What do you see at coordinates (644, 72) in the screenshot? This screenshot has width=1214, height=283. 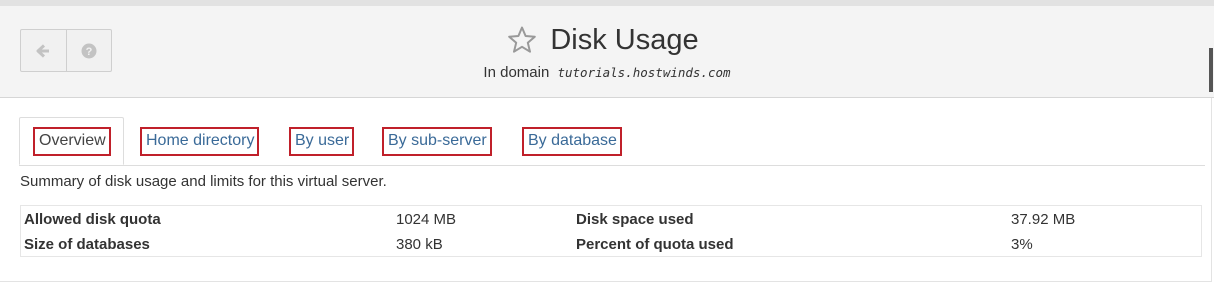 I see `domain-name: tutorials.hostwinds.com` at bounding box center [644, 72].